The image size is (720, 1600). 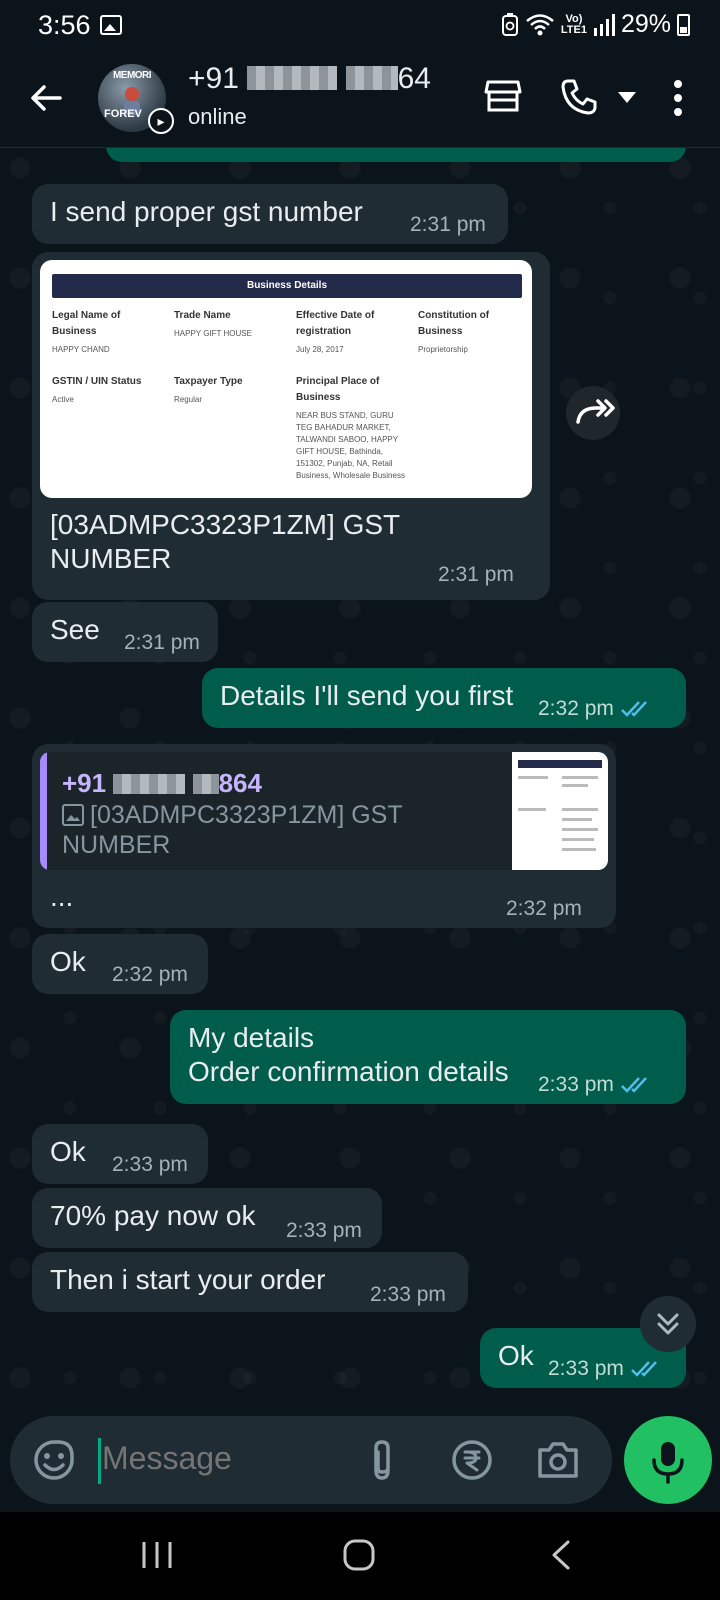 I want to click on message-bubble-incoming: Ok 2:32 pm, so click(x=120, y=964).